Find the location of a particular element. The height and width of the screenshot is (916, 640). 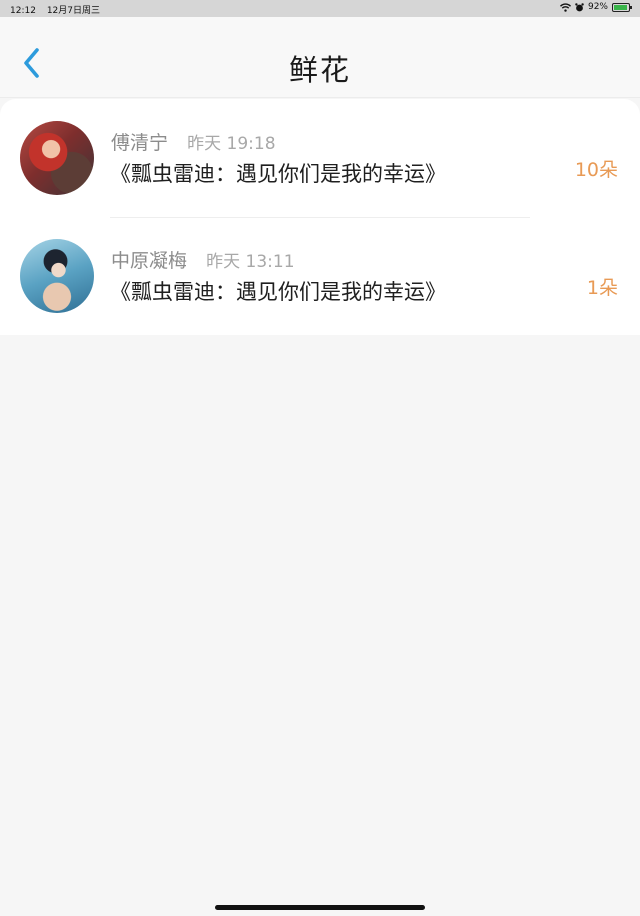

navigation-bar: 鲜花 is located at coordinates (320, 57).